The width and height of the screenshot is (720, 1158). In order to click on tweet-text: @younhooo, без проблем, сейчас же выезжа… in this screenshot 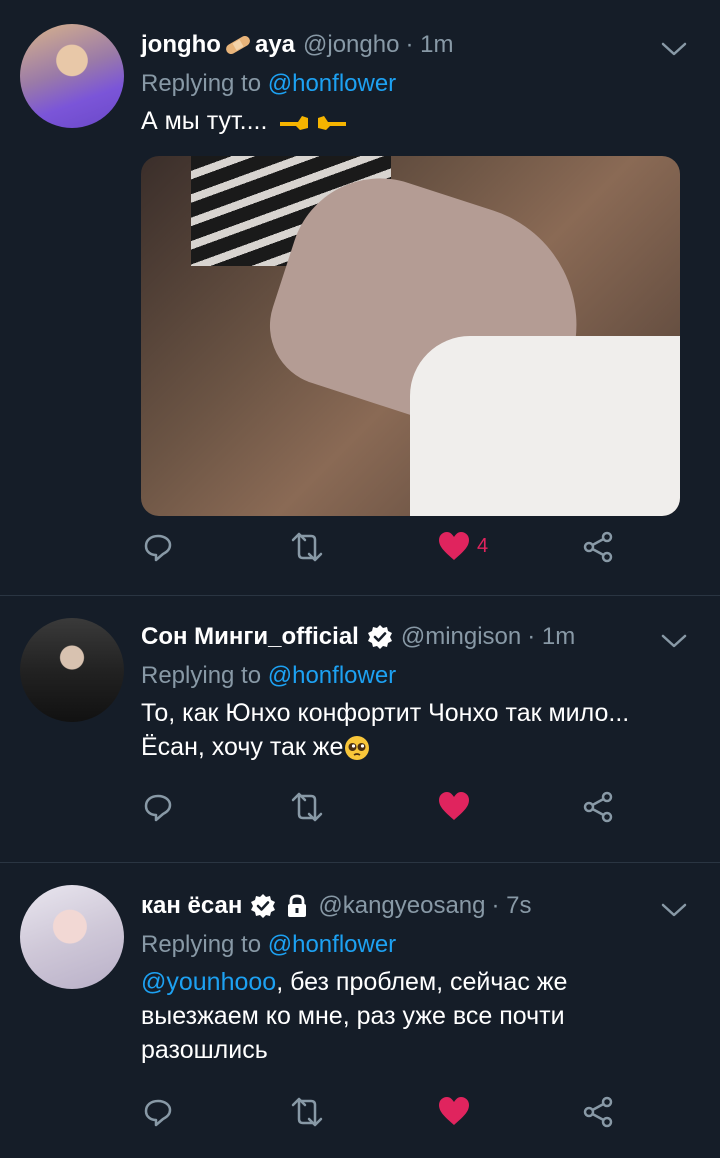, I will do `click(420, 1016)`.